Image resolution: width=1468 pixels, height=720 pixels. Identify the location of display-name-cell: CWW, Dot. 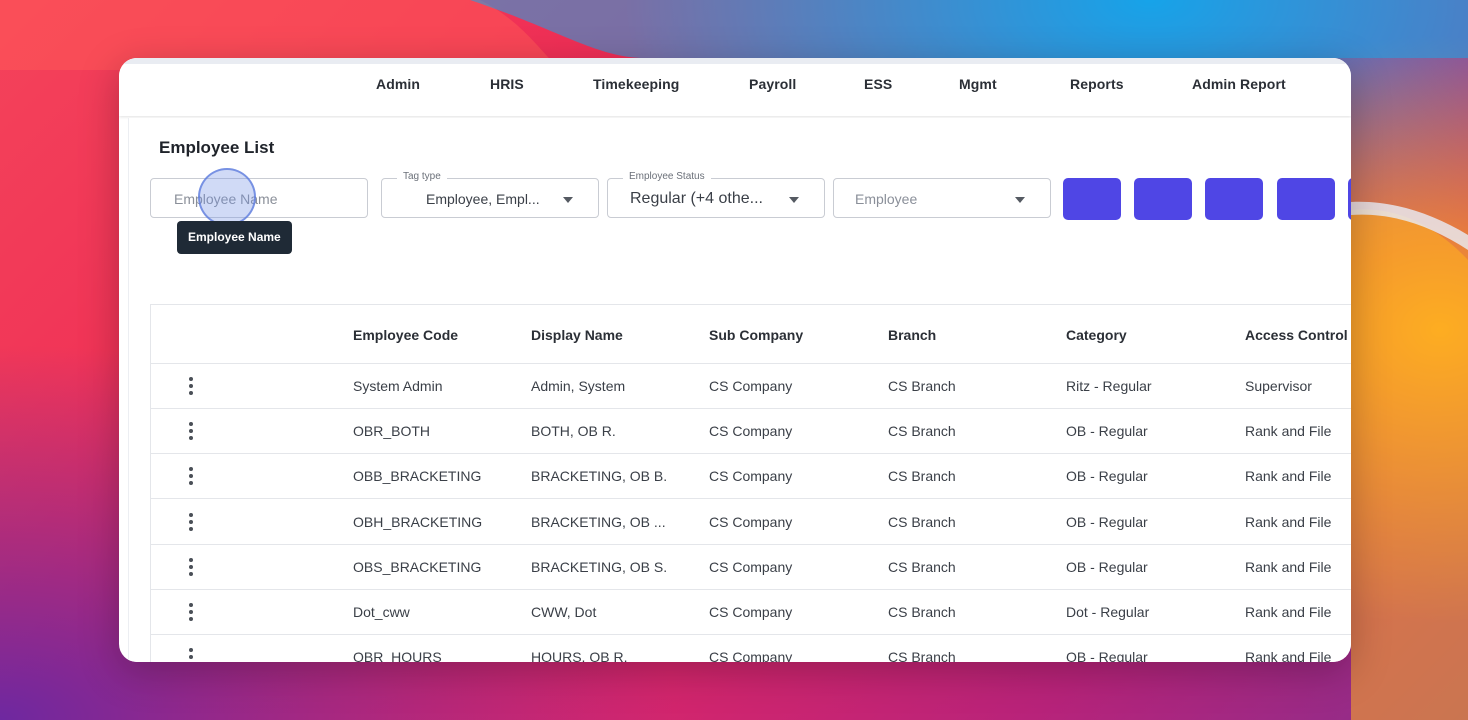
(564, 612).